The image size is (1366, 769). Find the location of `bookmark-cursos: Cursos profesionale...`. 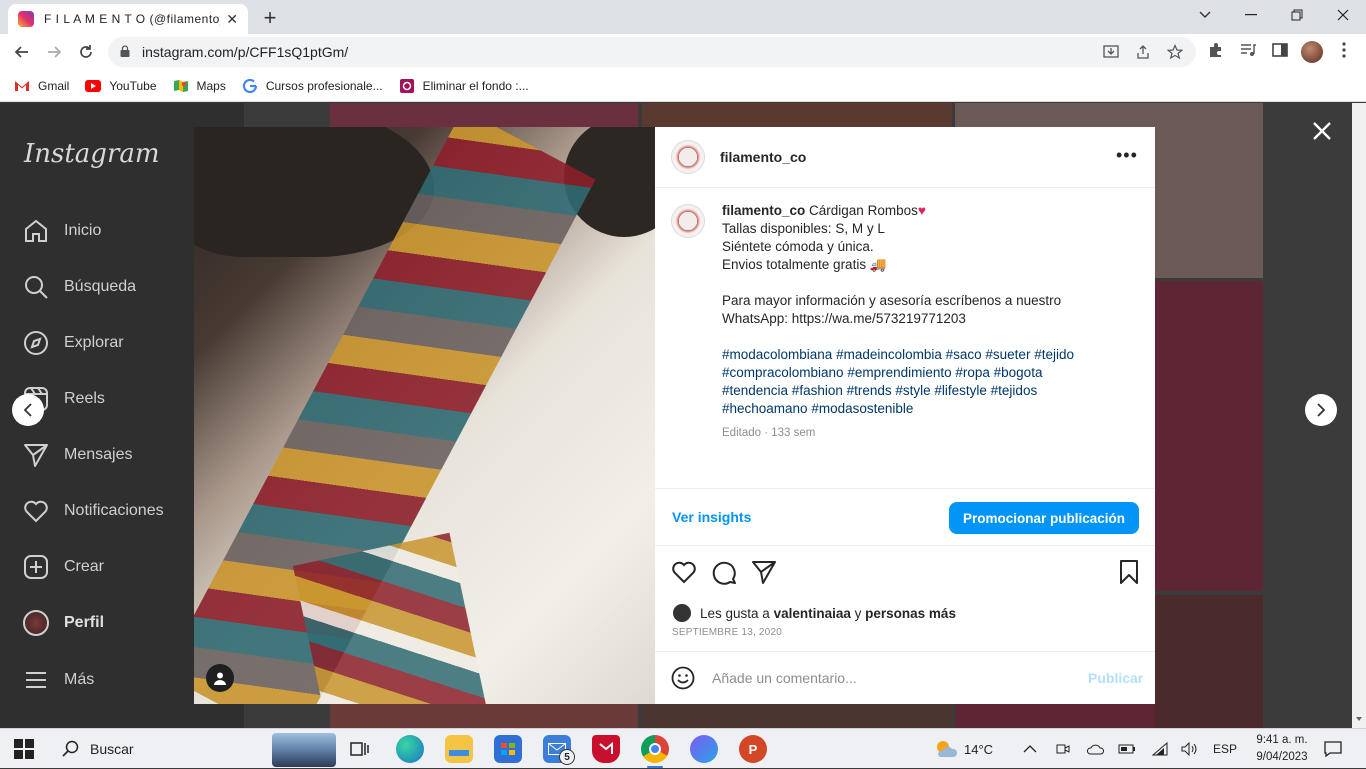

bookmark-cursos: Cursos profesionale... is located at coordinates (312, 85).